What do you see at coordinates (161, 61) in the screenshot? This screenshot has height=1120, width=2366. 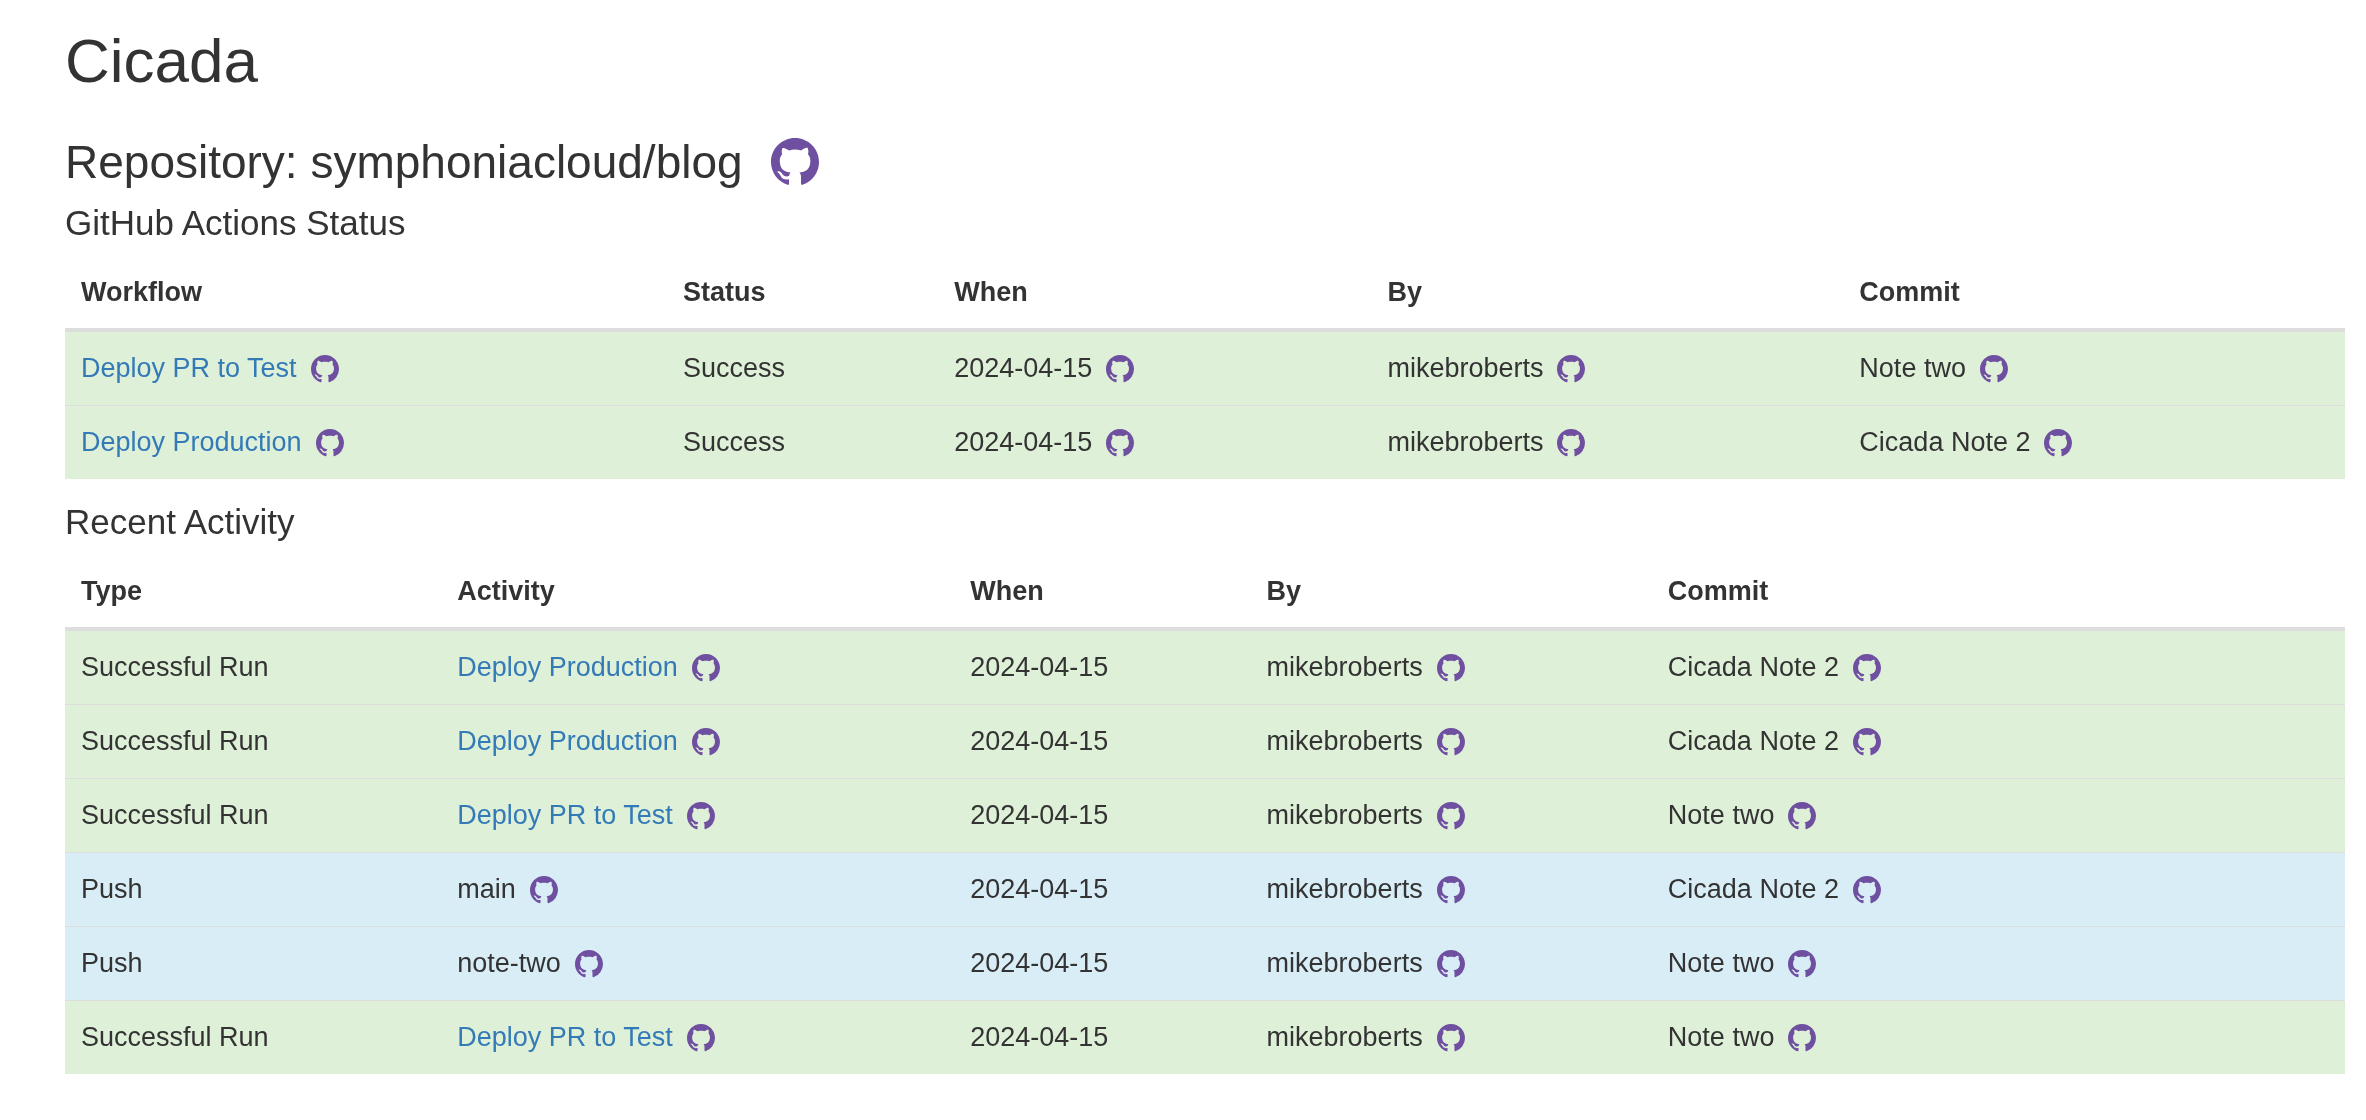 I see `page-title: Cicada` at bounding box center [161, 61].